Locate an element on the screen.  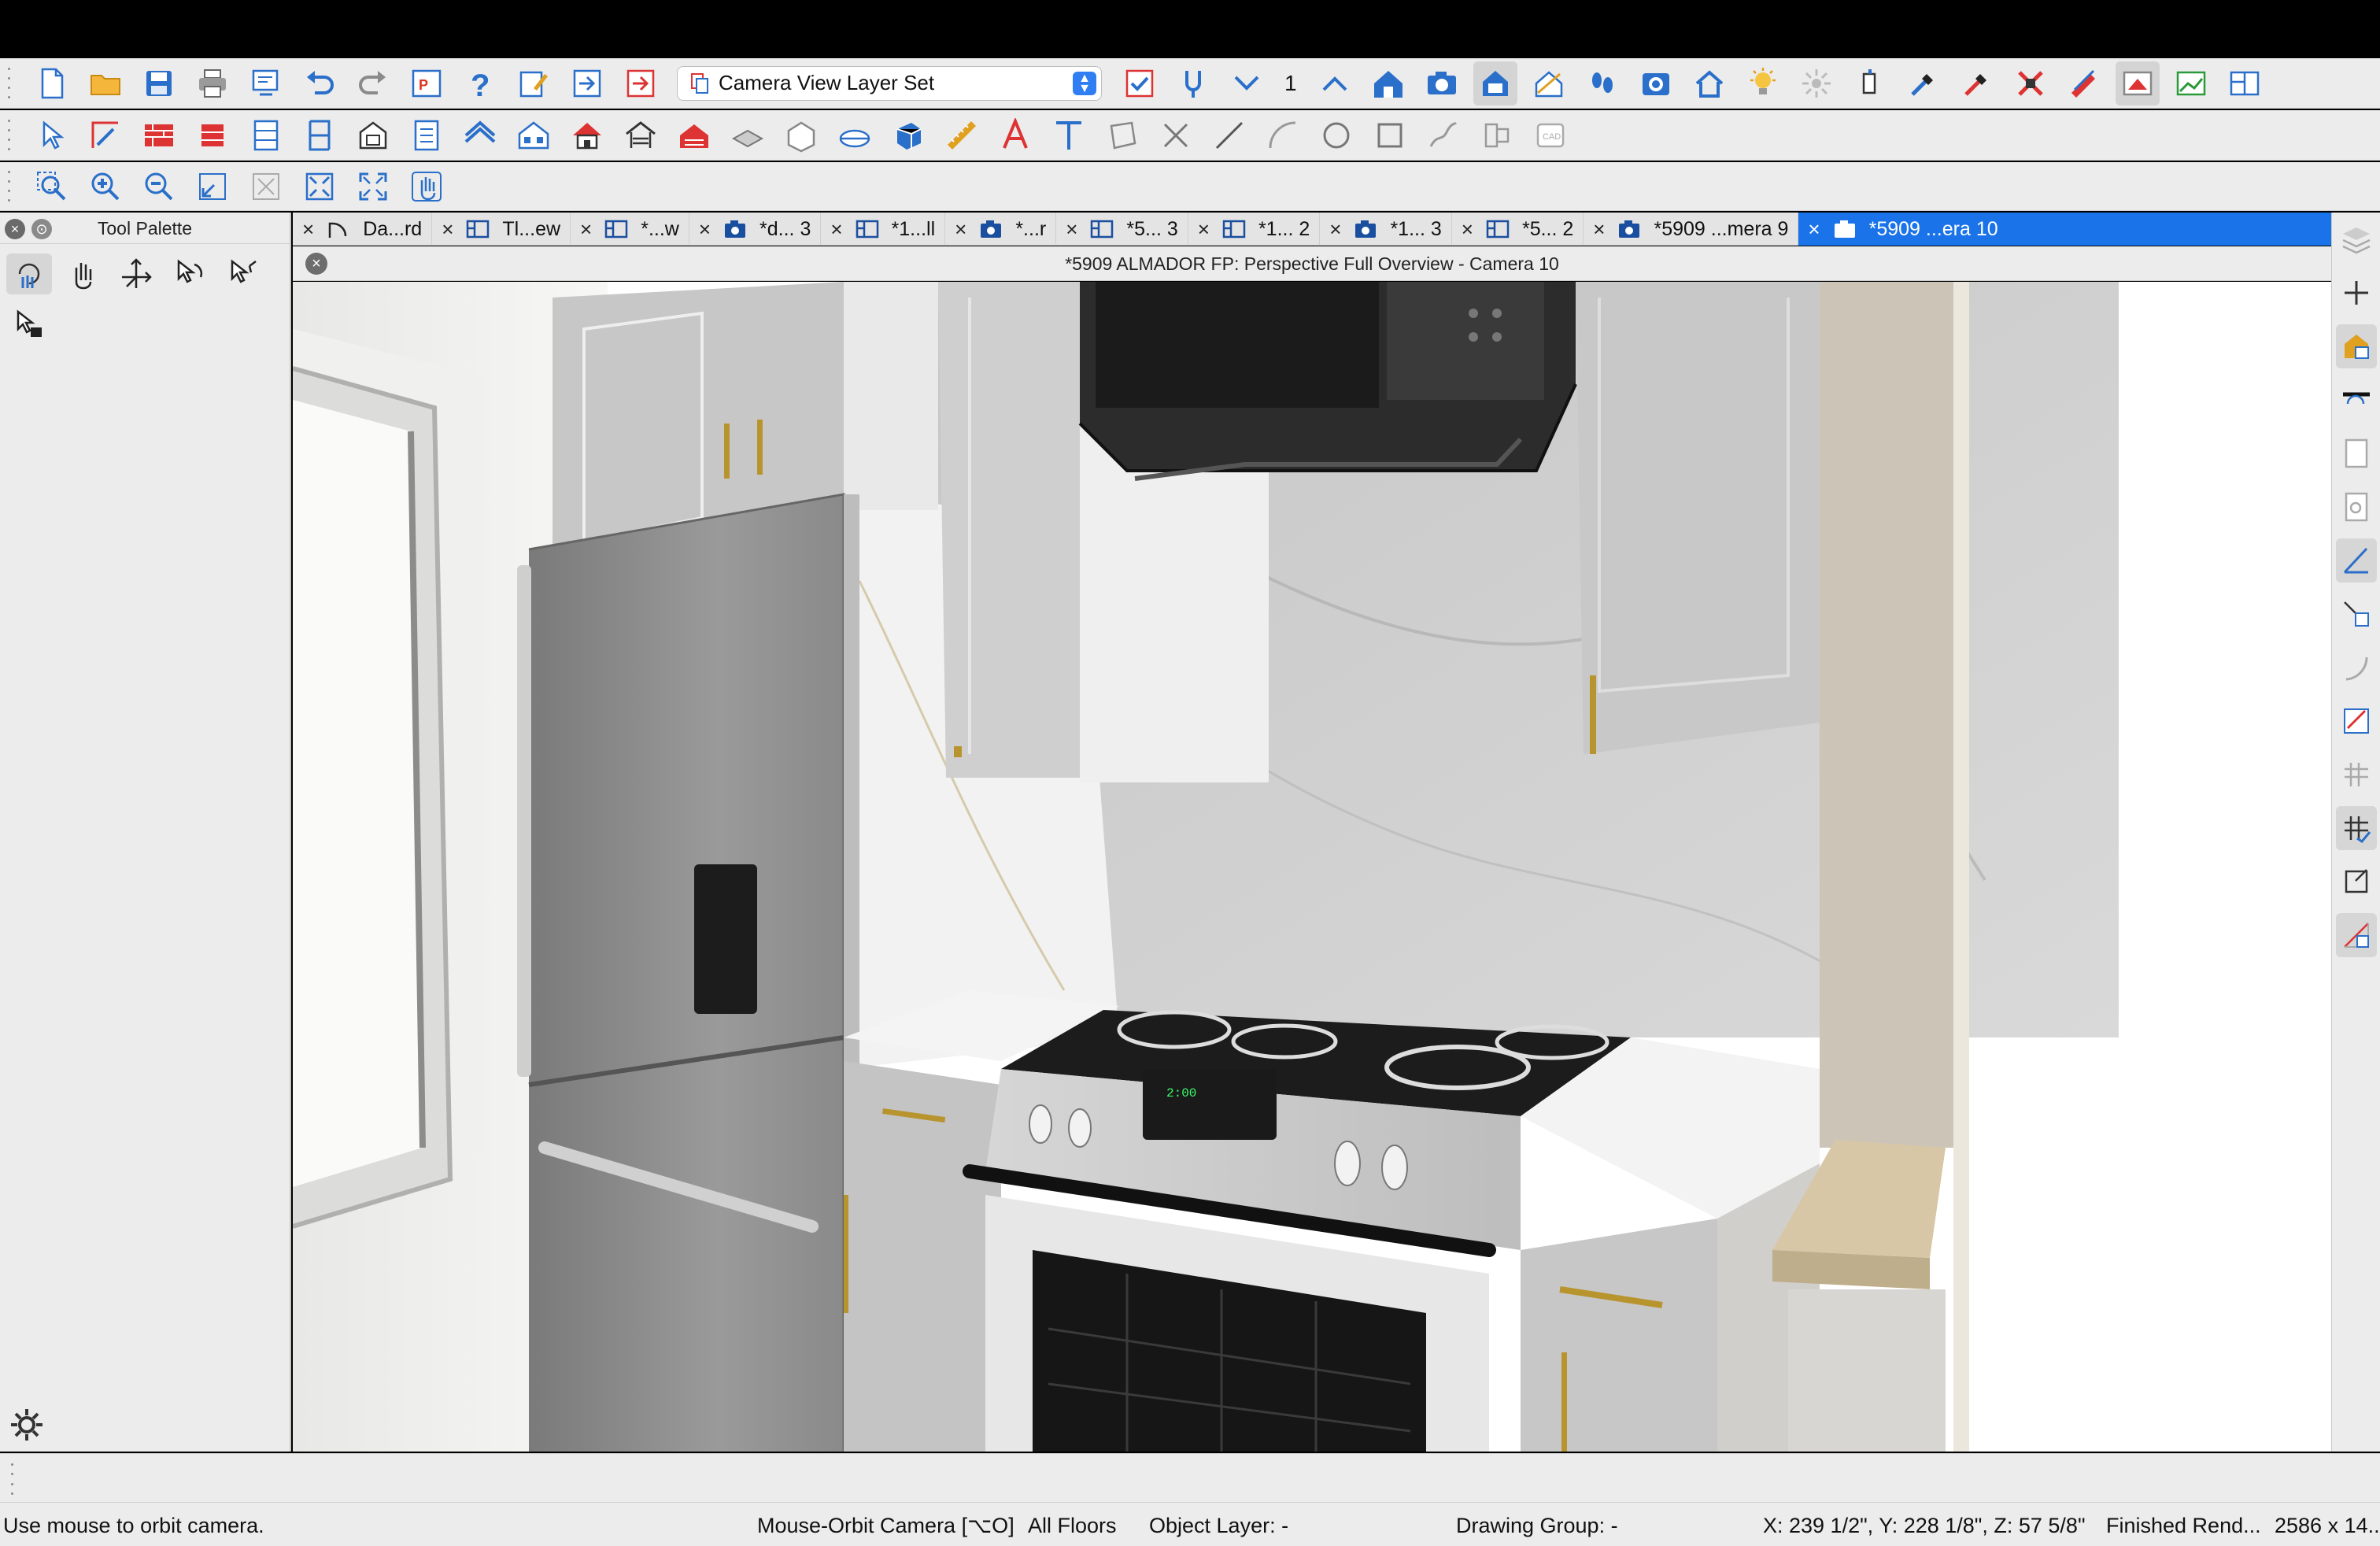
angle-snap-icon is located at coordinates (2356, 560).